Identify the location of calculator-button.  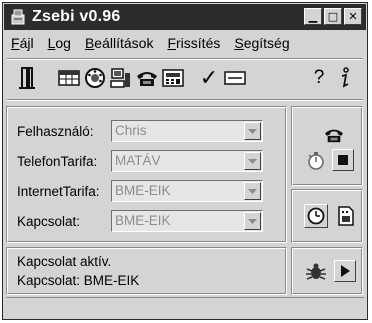
(173, 78).